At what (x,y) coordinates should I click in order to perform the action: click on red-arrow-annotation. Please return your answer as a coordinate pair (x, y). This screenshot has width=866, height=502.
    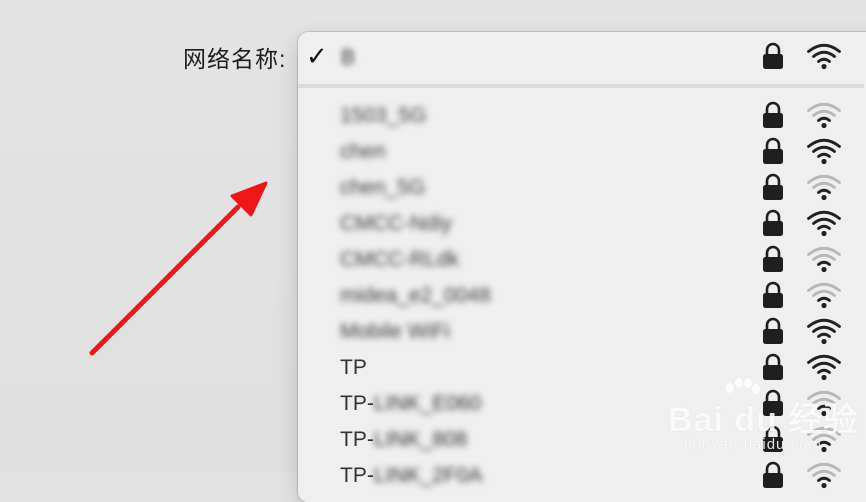
    Looking at the image, I should click on (178, 268).